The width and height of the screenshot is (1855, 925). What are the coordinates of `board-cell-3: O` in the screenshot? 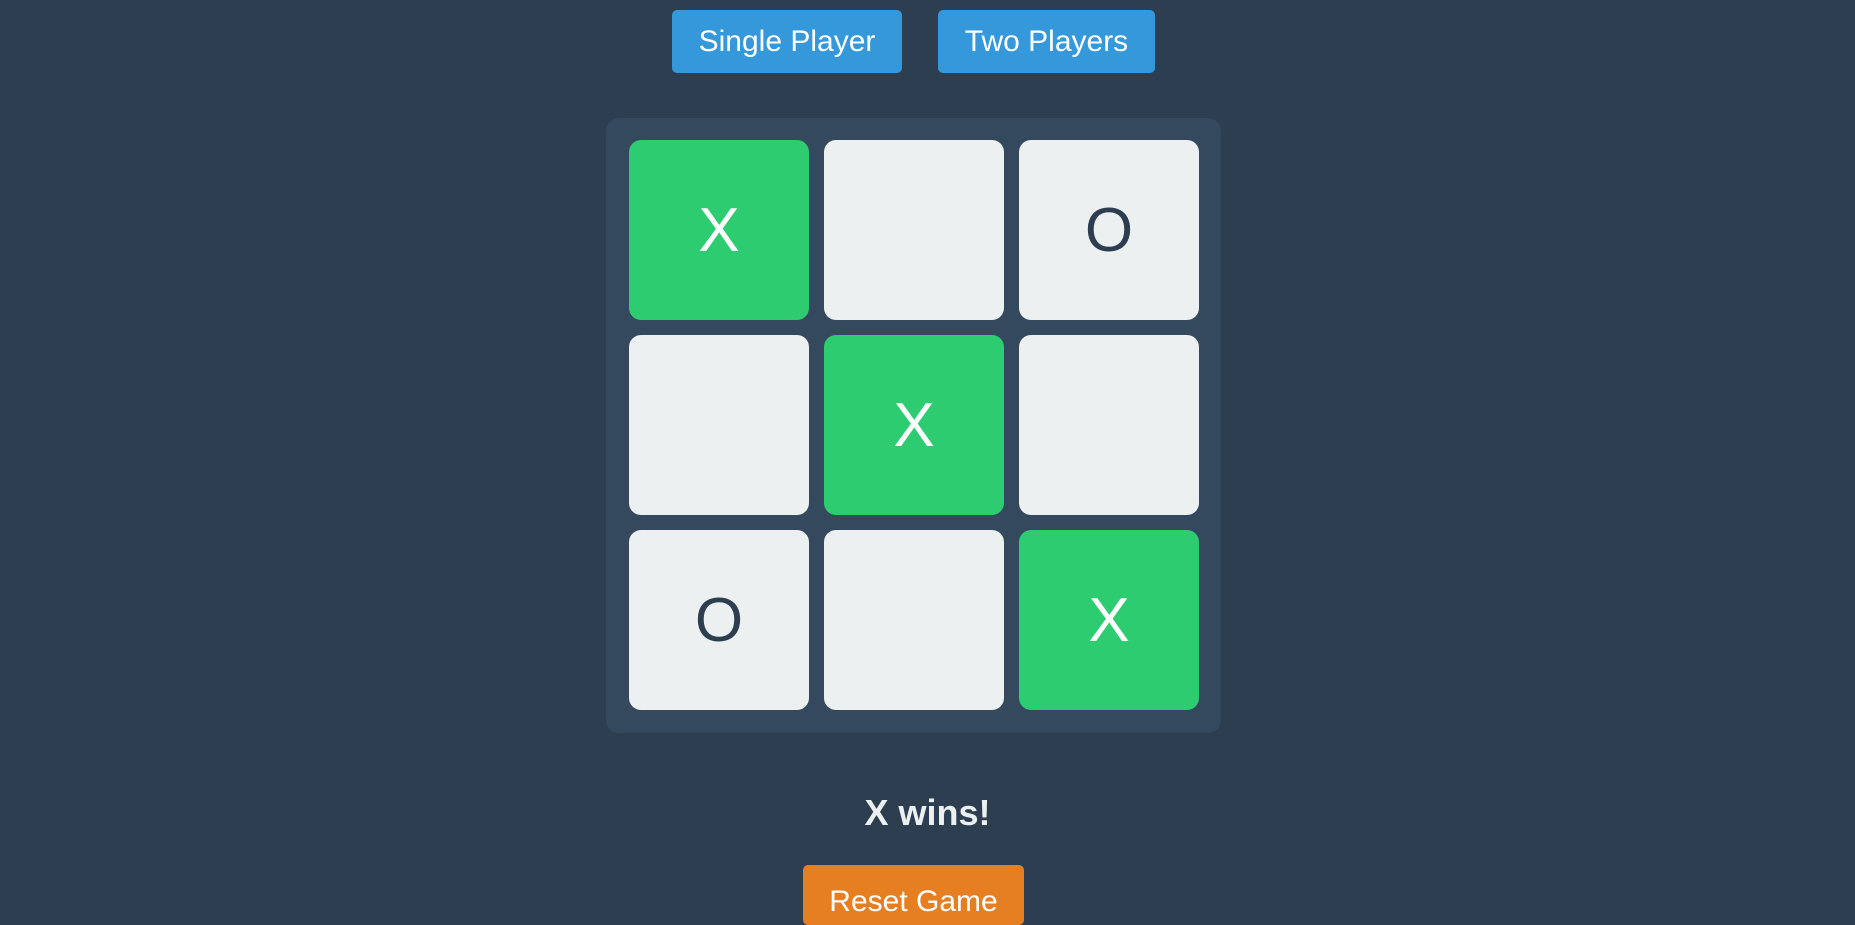 It's located at (1109, 230).